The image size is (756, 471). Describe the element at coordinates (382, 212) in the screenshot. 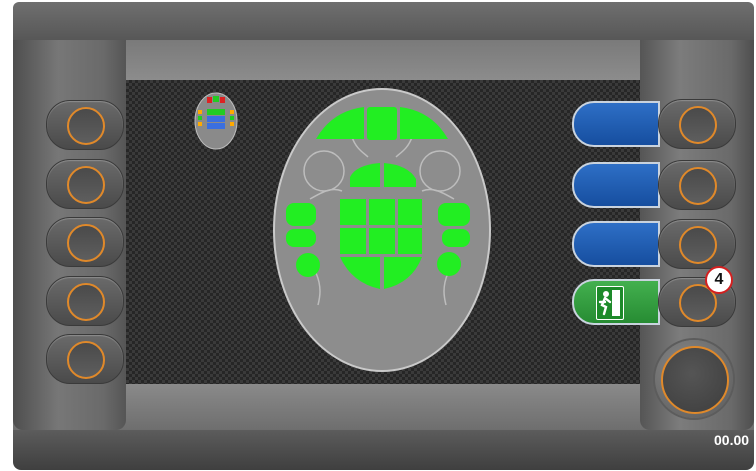

I see `zone-body-r1c2` at that location.